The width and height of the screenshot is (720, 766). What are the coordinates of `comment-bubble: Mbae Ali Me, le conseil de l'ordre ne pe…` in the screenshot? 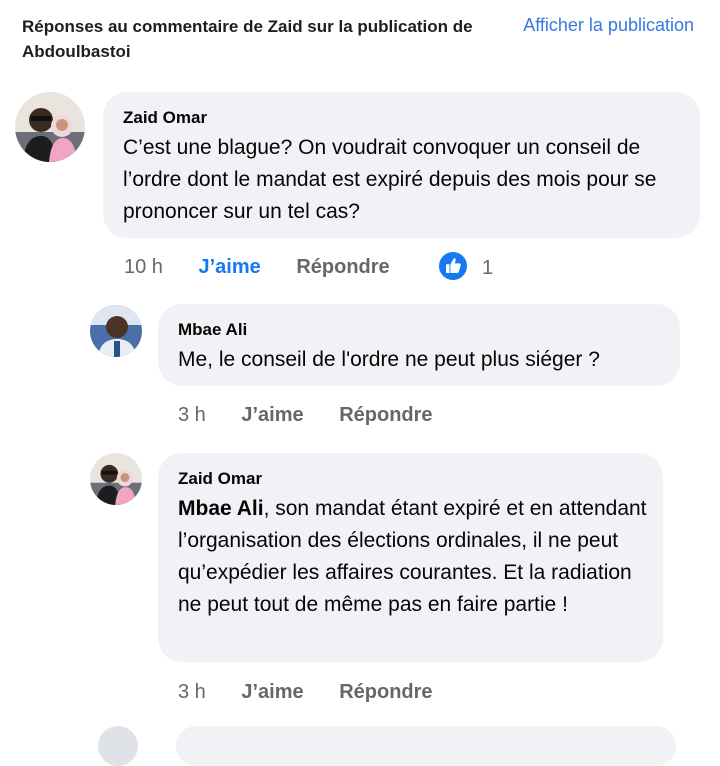 It's located at (419, 345).